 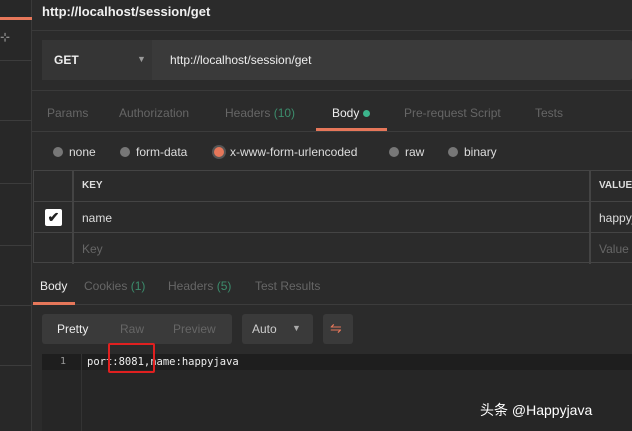 What do you see at coordinates (219, 152) in the screenshot?
I see `radio-selected-icon` at bounding box center [219, 152].